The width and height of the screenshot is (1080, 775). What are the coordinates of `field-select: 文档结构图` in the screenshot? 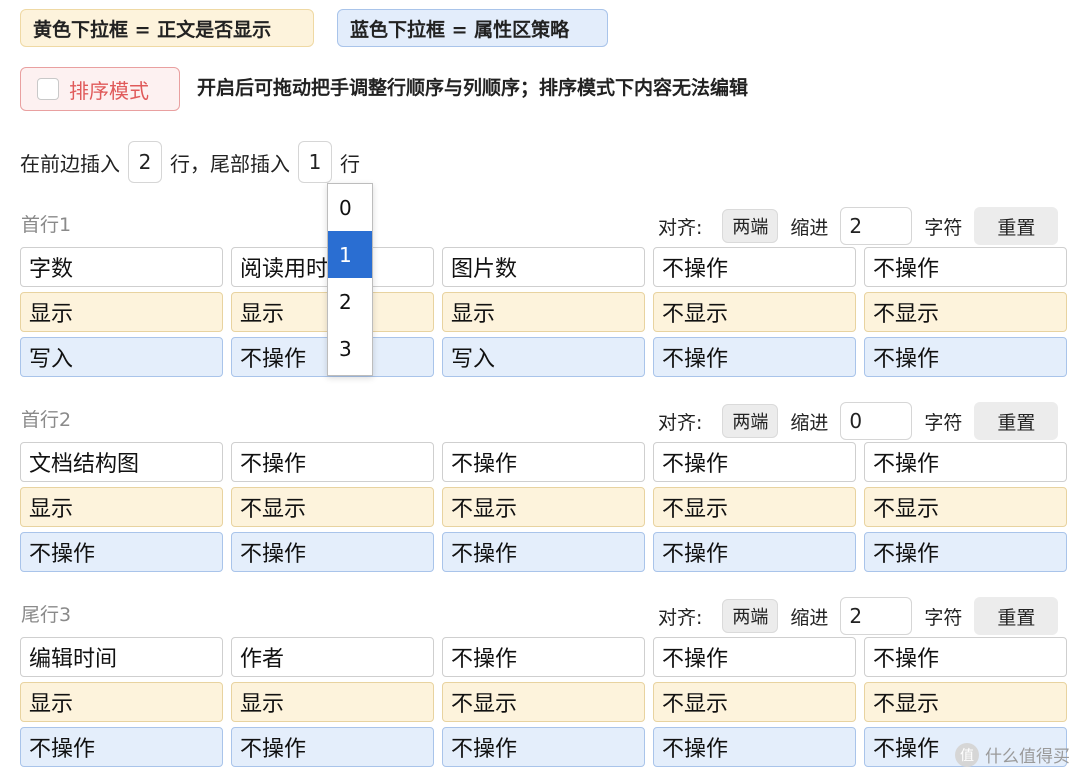 It's located at (121, 462).